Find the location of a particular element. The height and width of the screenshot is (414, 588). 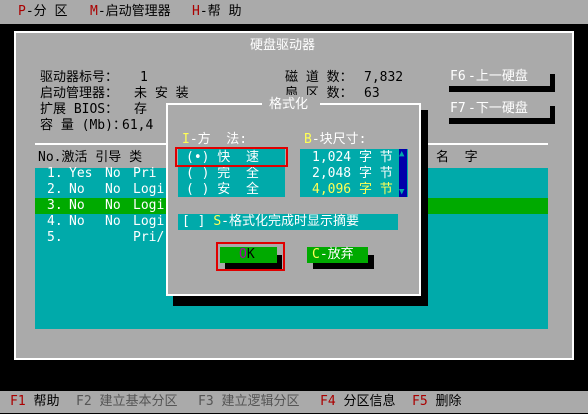

prev-disk-button: F6 -上一硬盘 is located at coordinates (497, 77).